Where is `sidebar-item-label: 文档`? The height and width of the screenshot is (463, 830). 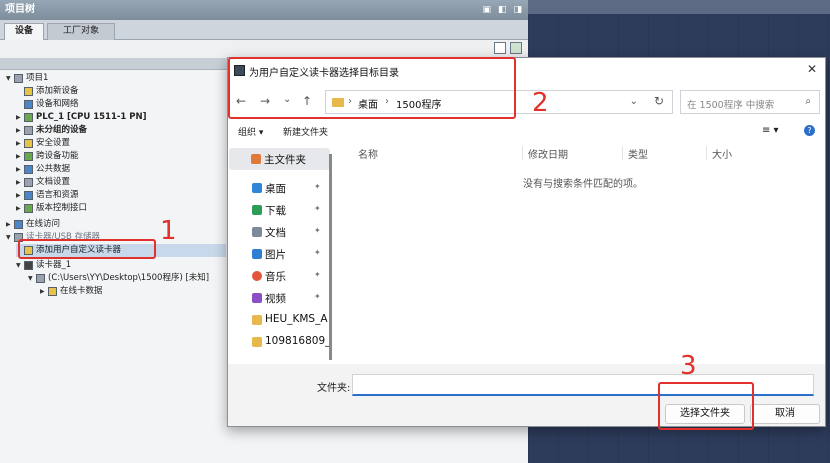
sidebar-item-label: 文档 is located at coordinates (275, 233).